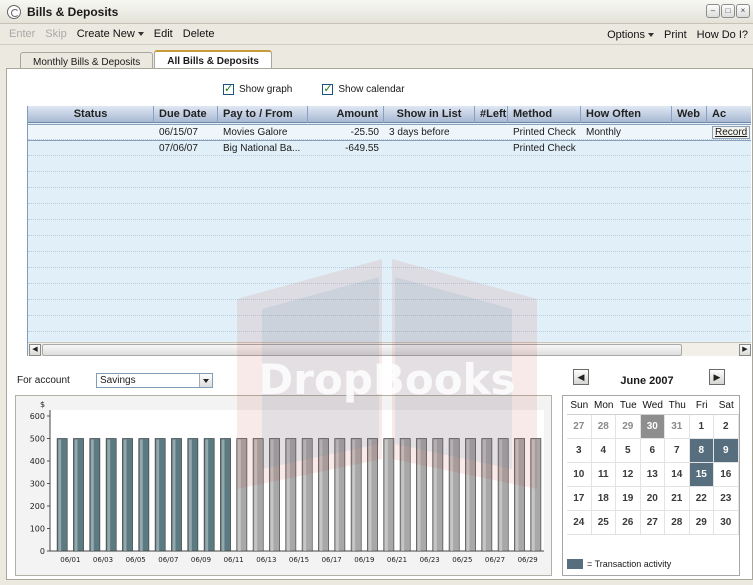 The height and width of the screenshot is (585, 753). What do you see at coordinates (37, 529) in the screenshot?
I see `y-tick-label: 100` at bounding box center [37, 529].